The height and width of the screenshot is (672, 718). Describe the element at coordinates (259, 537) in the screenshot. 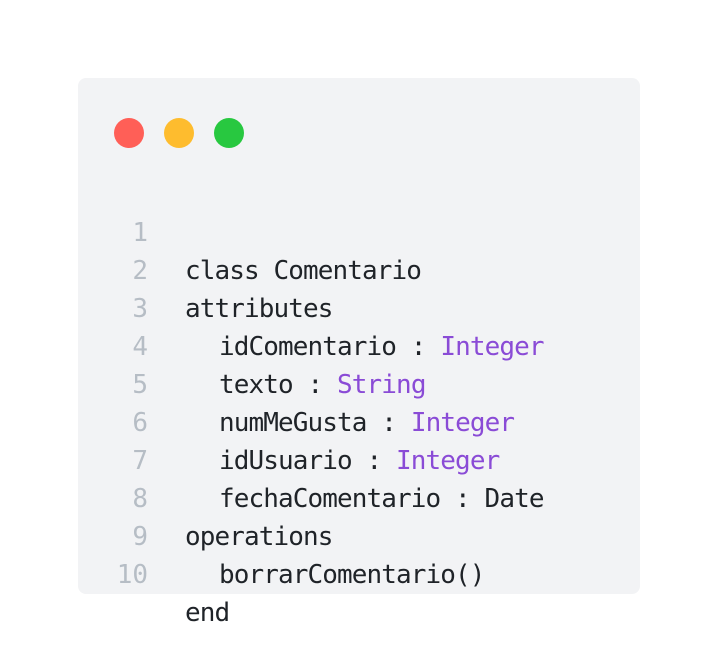

I see `line-text: operations` at that location.